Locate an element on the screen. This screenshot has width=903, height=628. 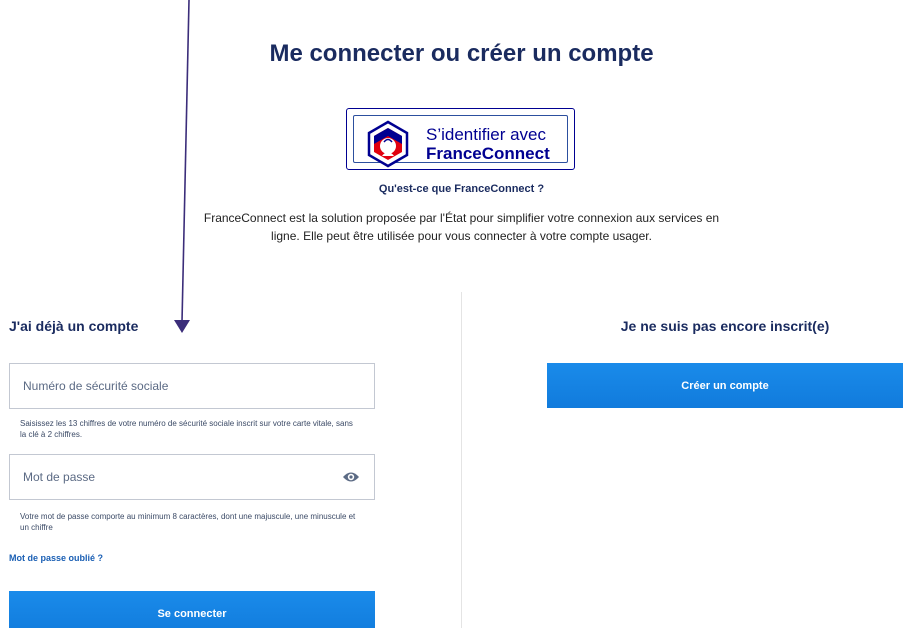
ssn-input is located at coordinates (192, 386).